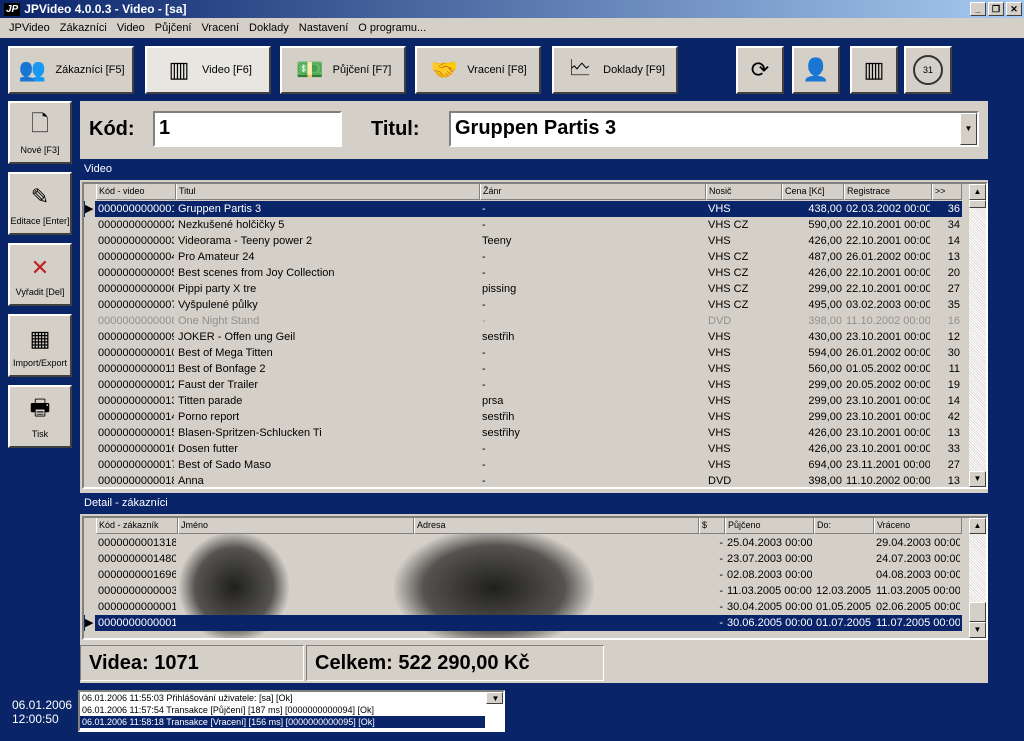 Image resolution: width=1024 pixels, height=741 pixels. I want to click on column-header: >>, so click(947, 192).